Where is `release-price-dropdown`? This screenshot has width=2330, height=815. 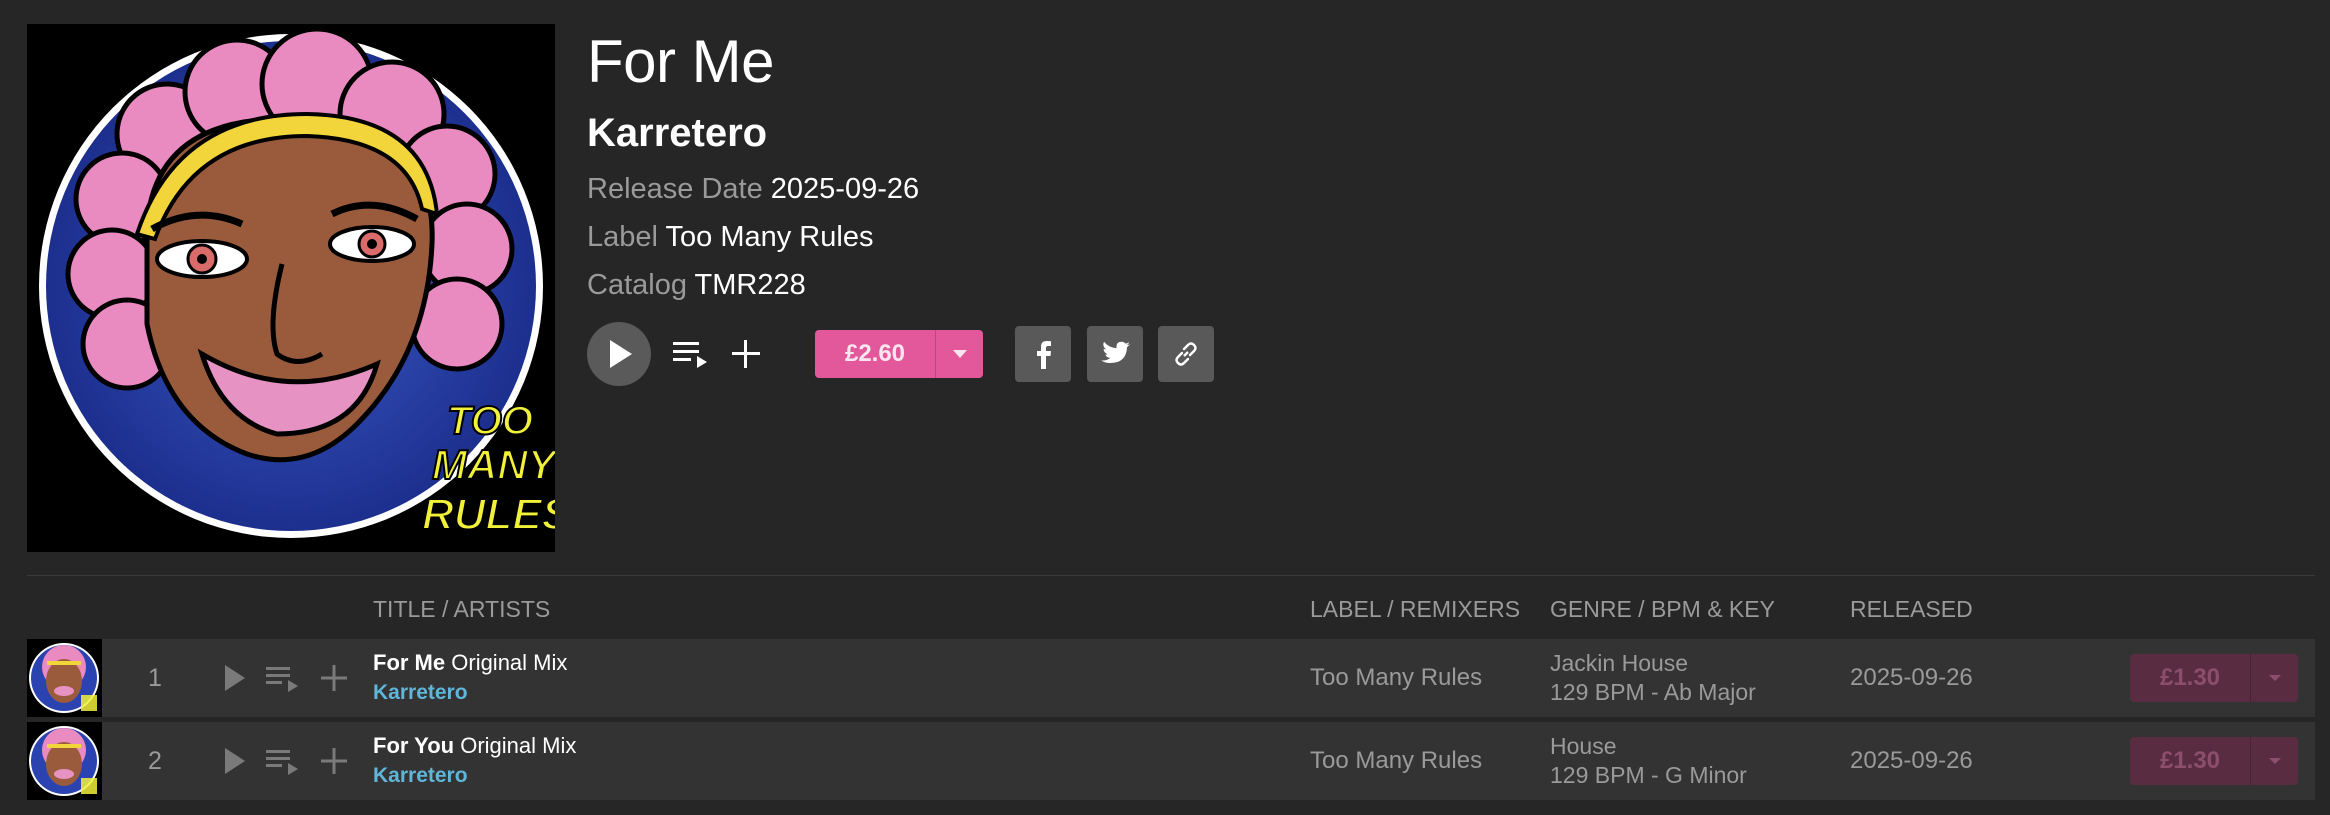 release-price-dropdown is located at coordinates (959, 354).